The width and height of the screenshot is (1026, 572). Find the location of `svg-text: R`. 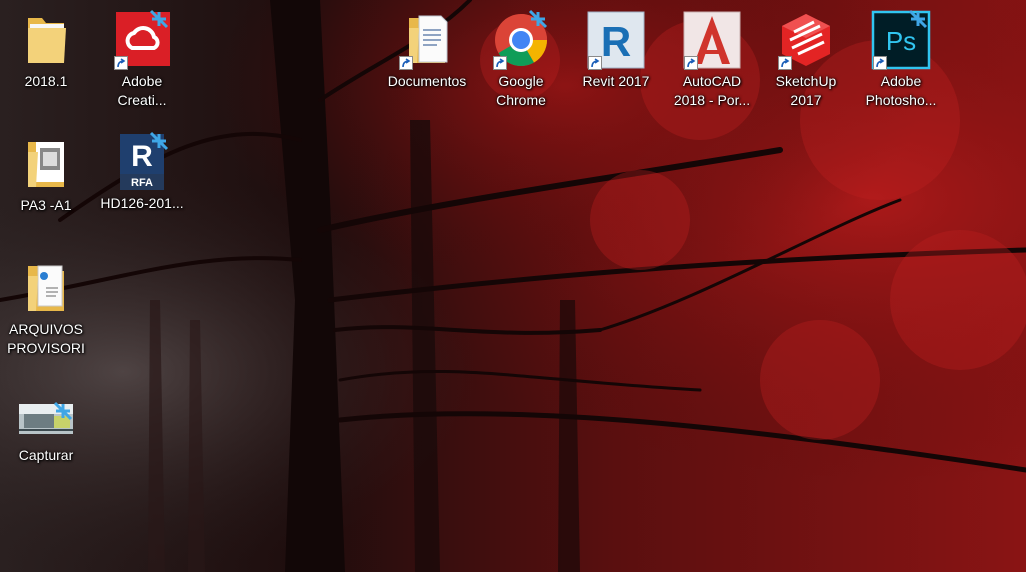

svg-text: R is located at coordinates (616, 41).